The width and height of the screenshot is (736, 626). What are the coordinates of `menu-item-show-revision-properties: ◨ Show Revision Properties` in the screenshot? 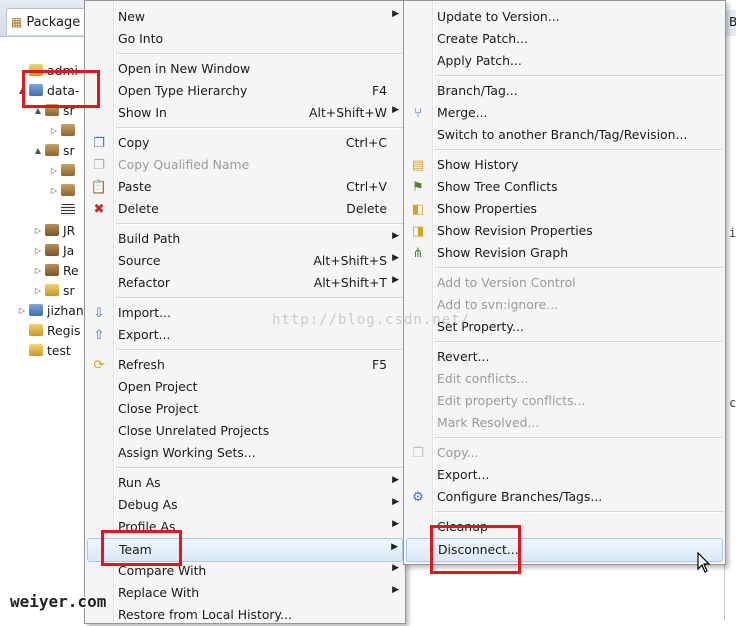 It's located at (564, 231).